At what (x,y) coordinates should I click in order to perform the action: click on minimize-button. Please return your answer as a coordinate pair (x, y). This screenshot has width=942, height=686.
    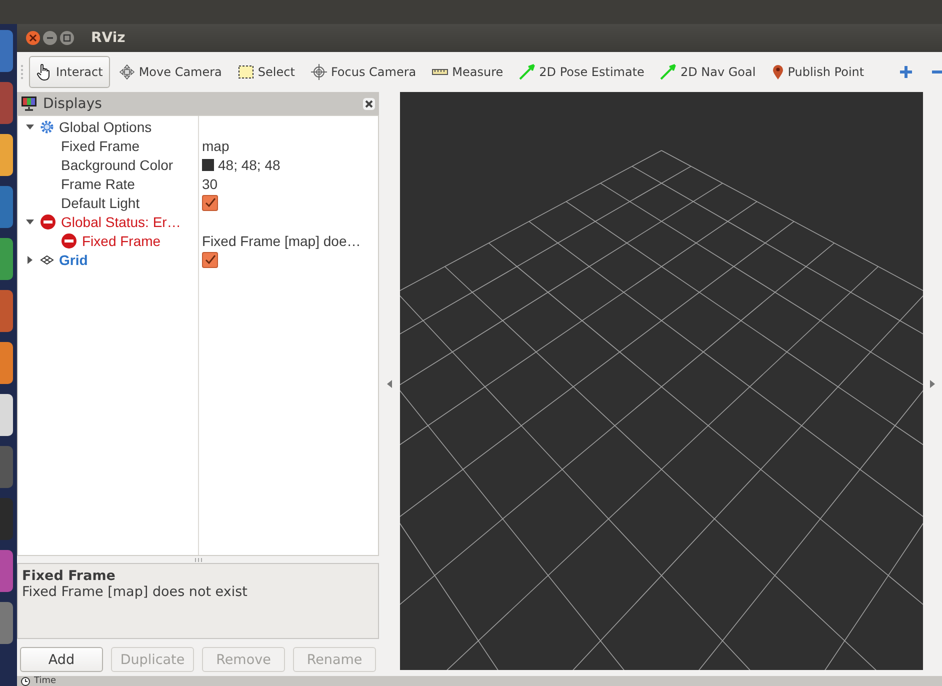
    Looking at the image, I should click on (50, 38).